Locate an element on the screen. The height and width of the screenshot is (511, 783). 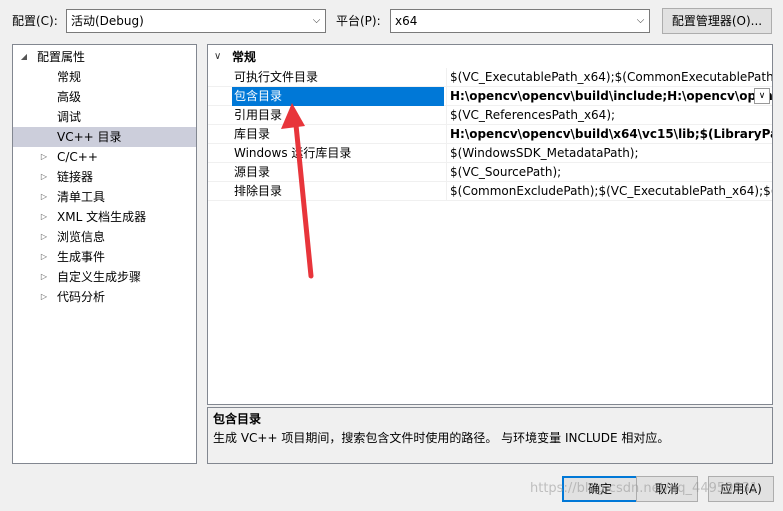
property-name: 可执行文件目录 is located at coordinates (338, 77).